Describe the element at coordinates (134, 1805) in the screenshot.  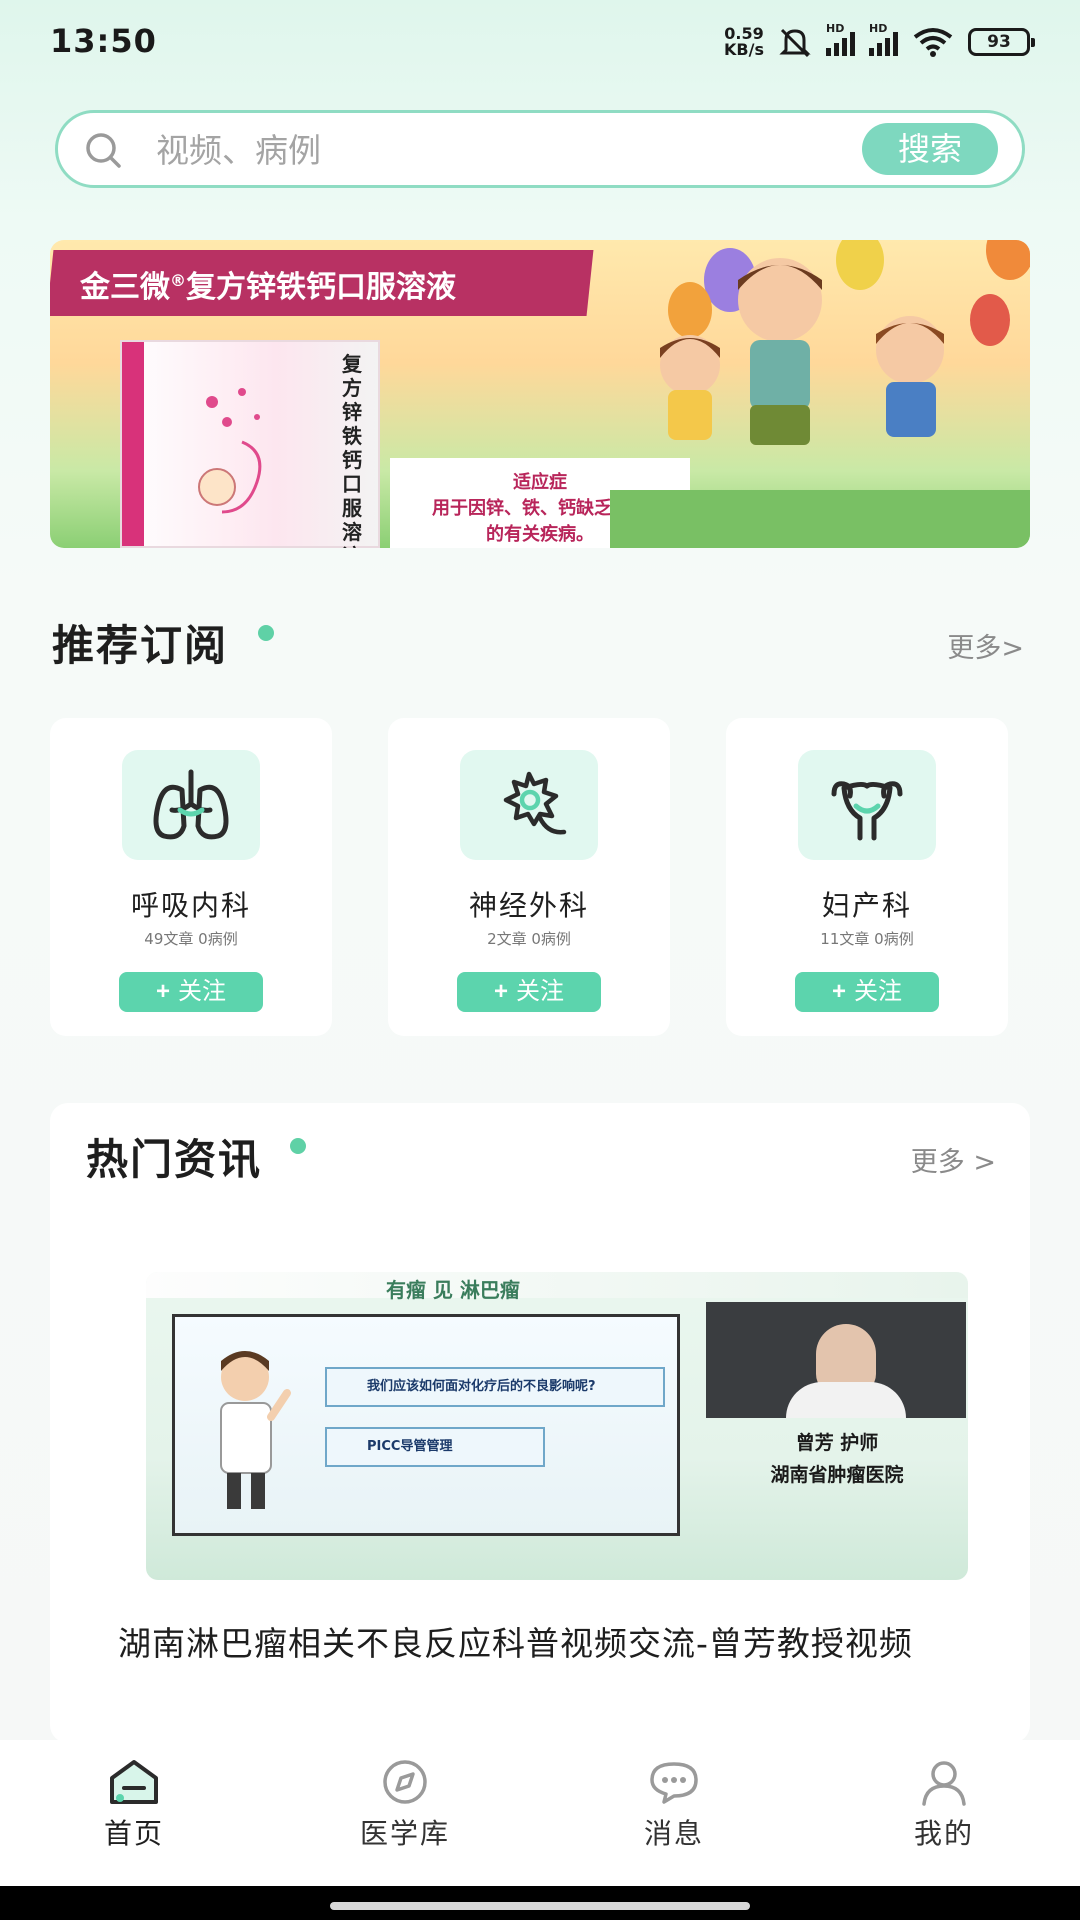
I see `nav-item-home: 首页` at that location.